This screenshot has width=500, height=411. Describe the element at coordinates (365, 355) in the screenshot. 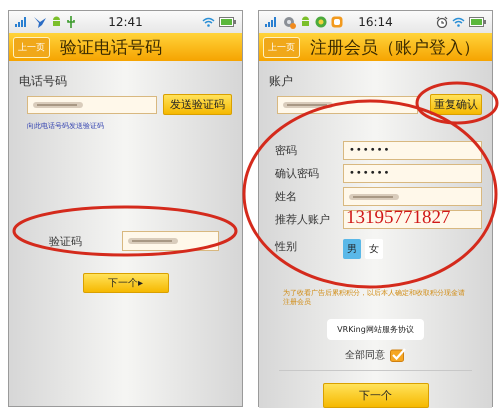

I see `checkbox-label: 全部同意` at that location.